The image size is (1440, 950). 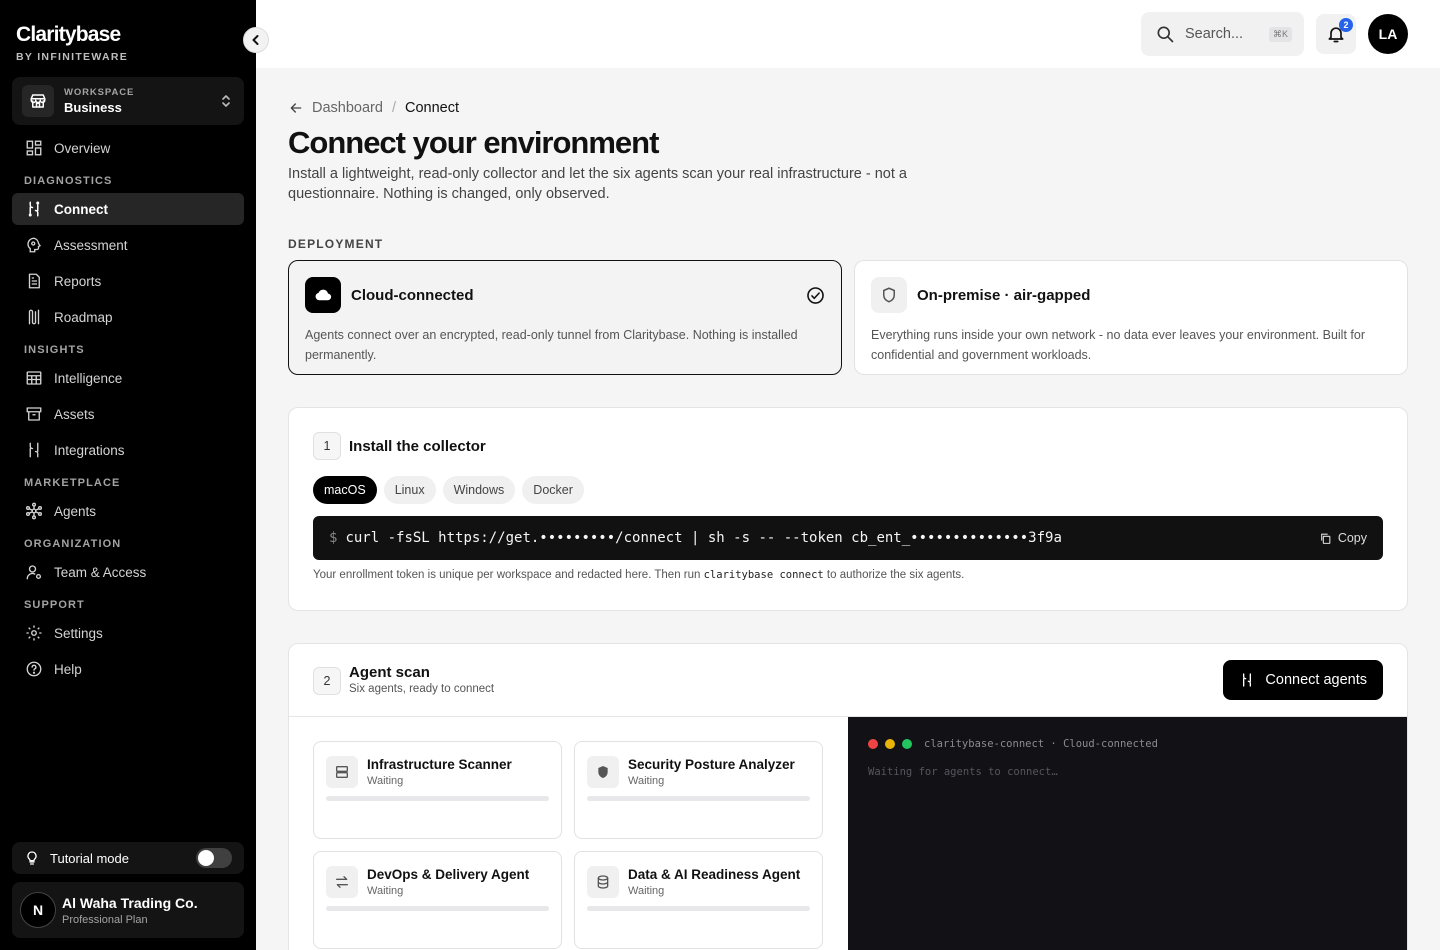 What do you see at coordinates (698, 790) in the screenshot?
I see `agent-card-security: Security Posture Analyzer Waiting` at bounding box center [698, 790].